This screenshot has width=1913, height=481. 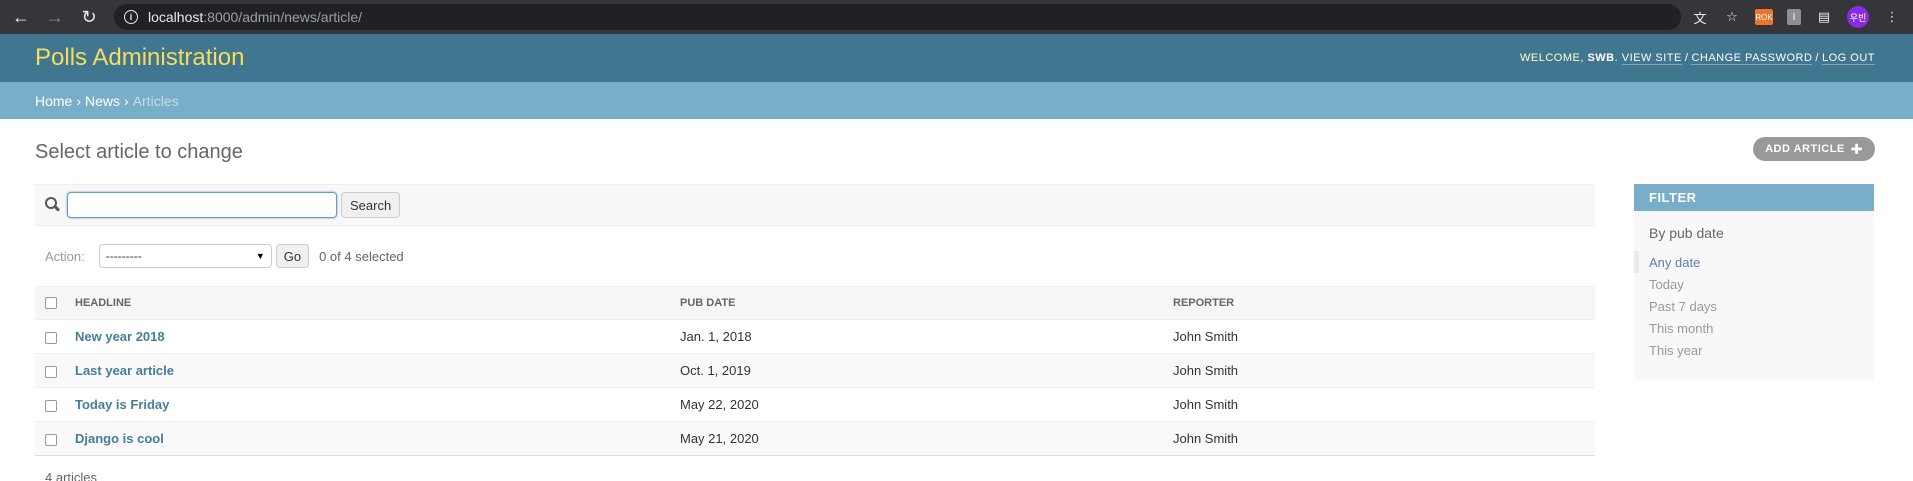 I want to click on select-all-checkbox, so click(x=51, y=303).